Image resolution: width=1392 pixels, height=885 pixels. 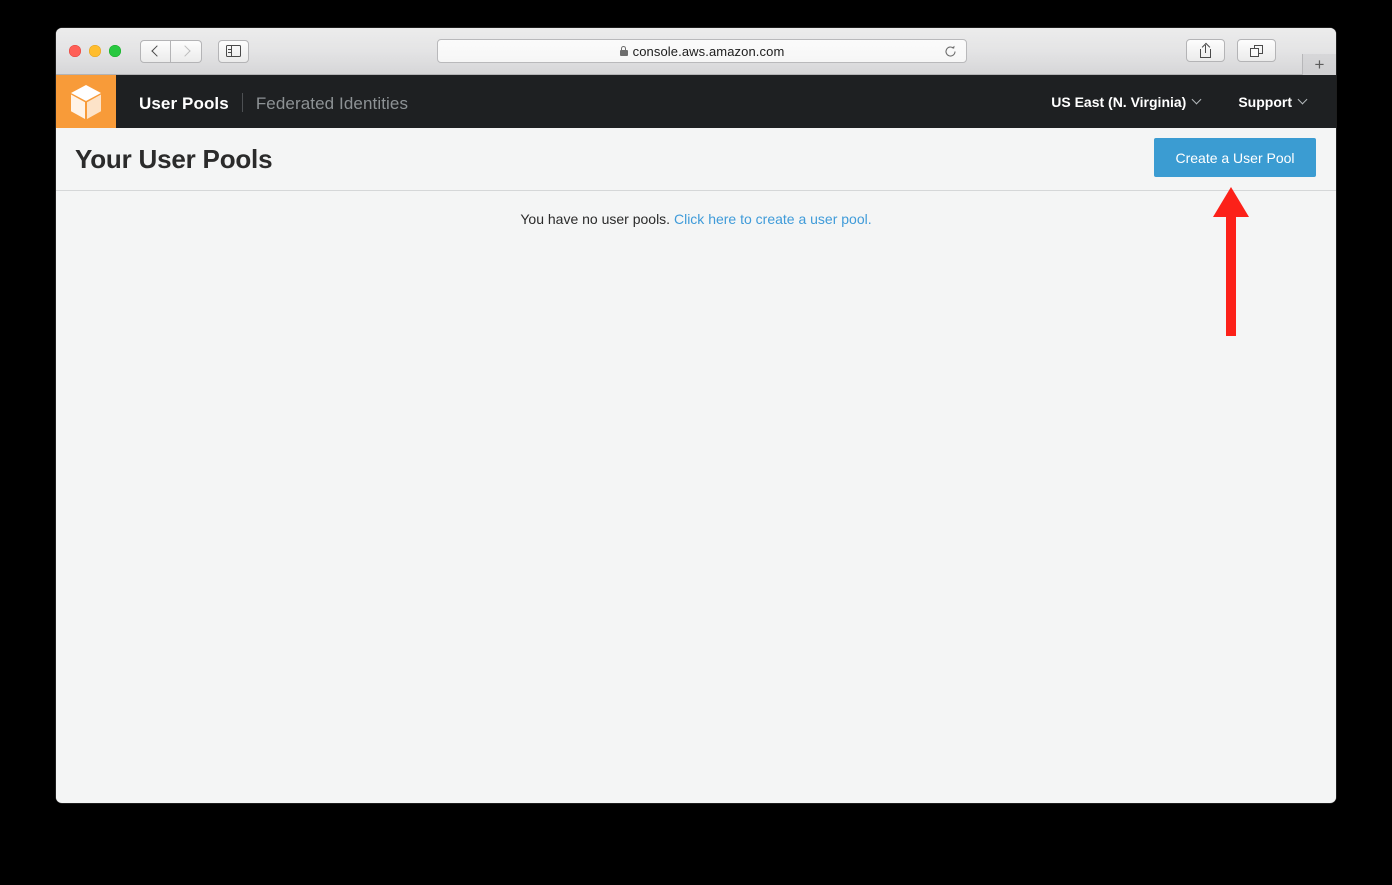 I want to click on chevron-left-icon, so click(x=156, y=51).